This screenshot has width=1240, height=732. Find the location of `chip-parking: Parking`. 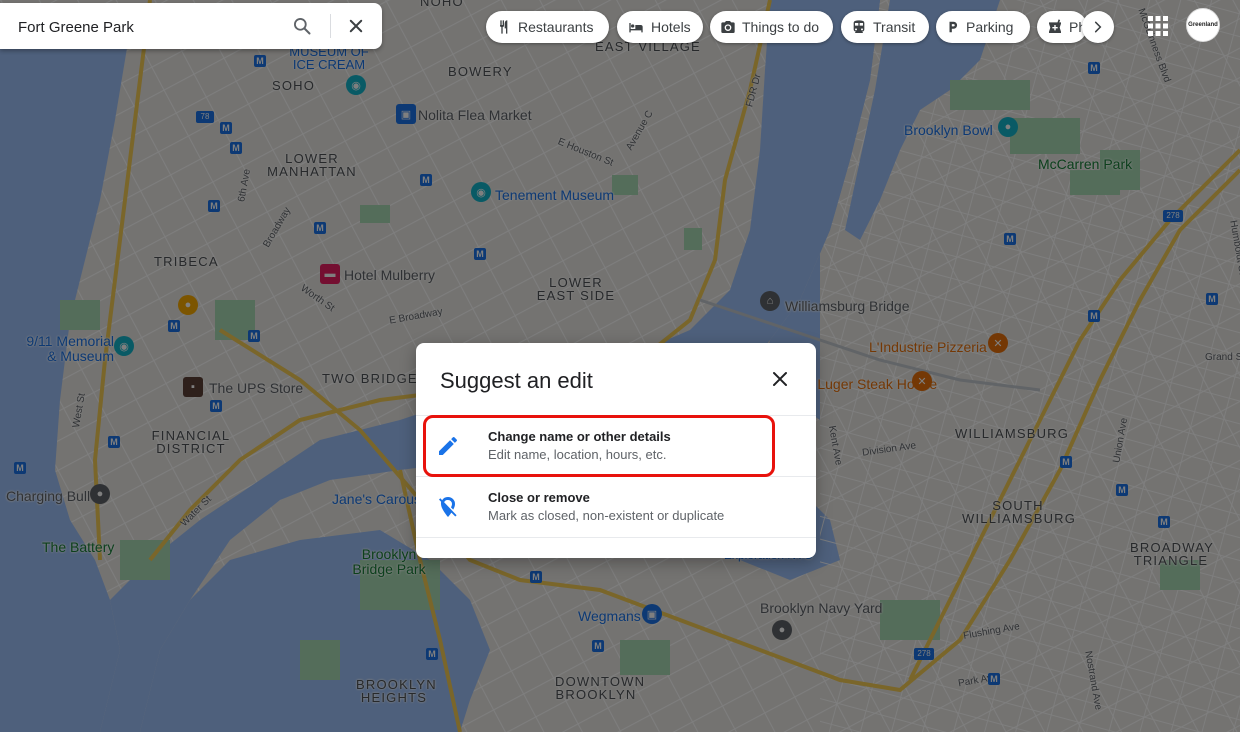

chip-parking: Parking is located at coordinates (983, 27).